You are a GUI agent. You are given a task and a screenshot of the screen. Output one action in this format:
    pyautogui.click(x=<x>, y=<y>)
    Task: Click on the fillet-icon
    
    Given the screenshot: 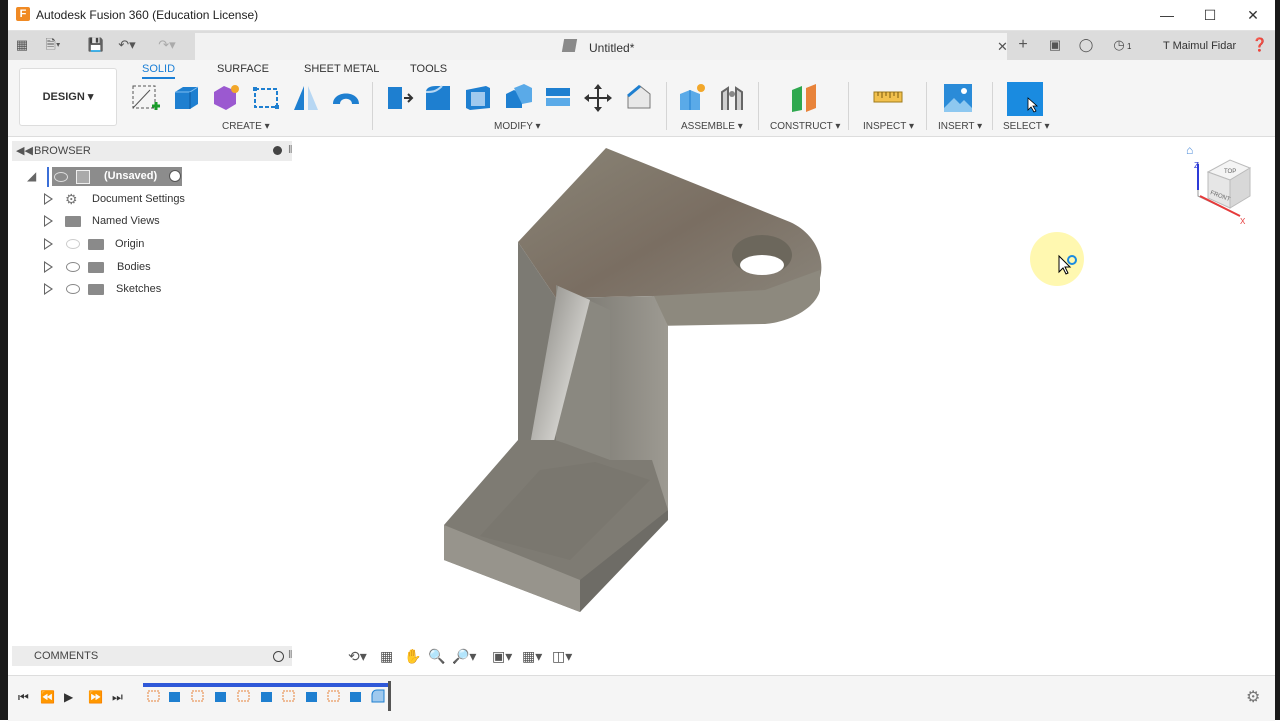 What is the action you would take?
    pyautogui.click(x=438, y=98)
    